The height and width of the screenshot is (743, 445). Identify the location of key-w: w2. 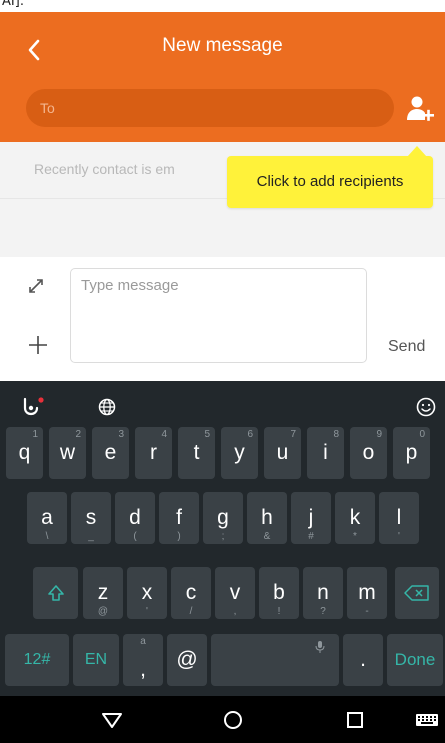
(67, 453).